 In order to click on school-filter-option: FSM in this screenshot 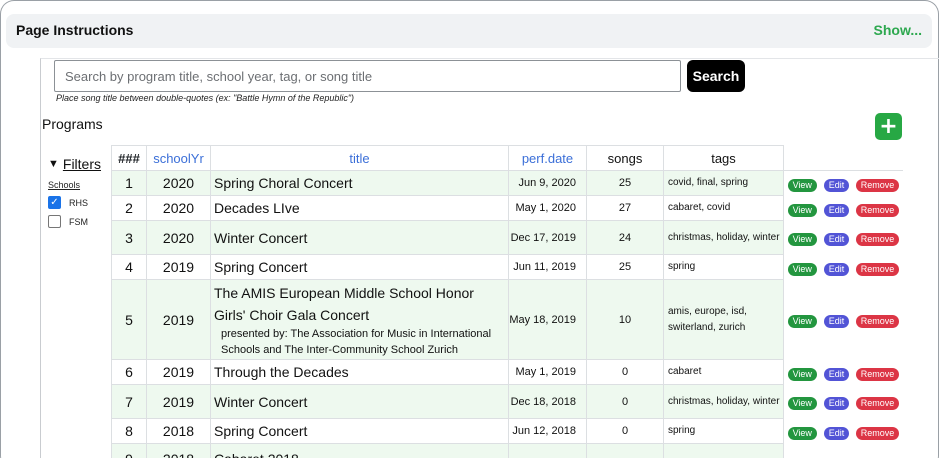, I will do `click(74, 221)`.